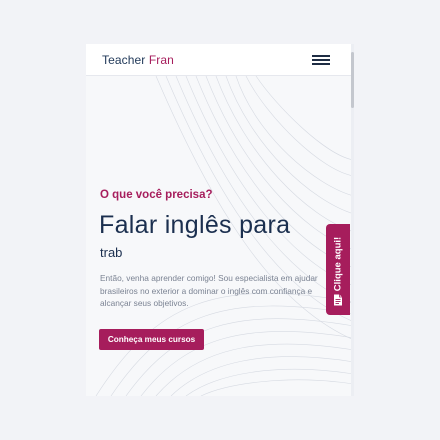 Image resolution: width=440 pixels, height=440 pixels. I want to click on scrollbar-thumb, so click(352, 80).